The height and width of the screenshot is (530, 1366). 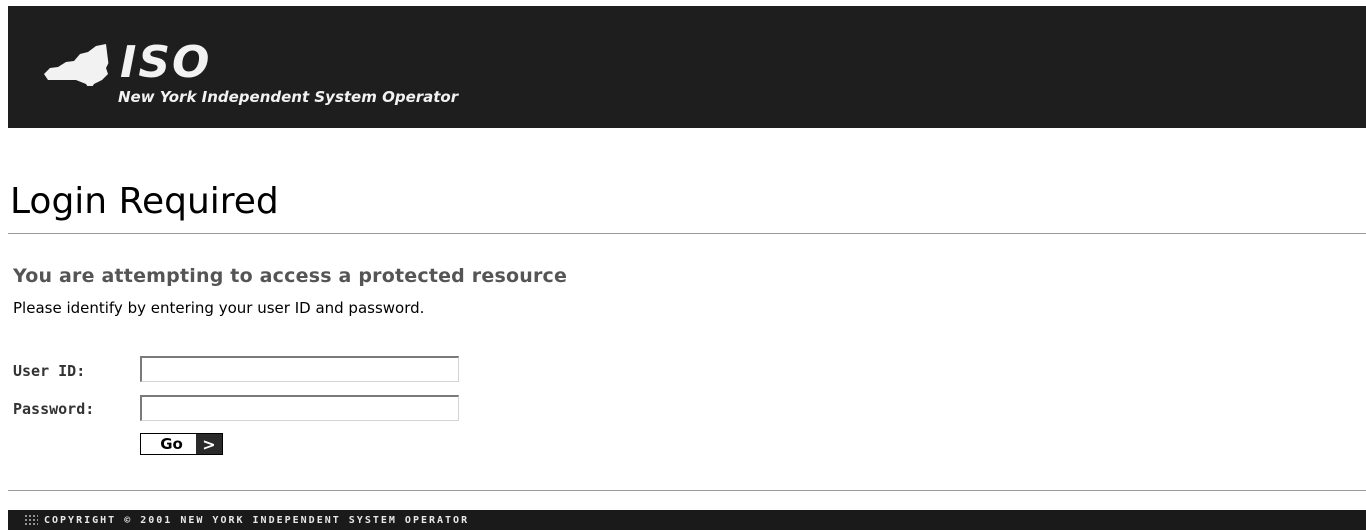 I want to click on arrow-right-icon: >, so click(x=209, y=444).